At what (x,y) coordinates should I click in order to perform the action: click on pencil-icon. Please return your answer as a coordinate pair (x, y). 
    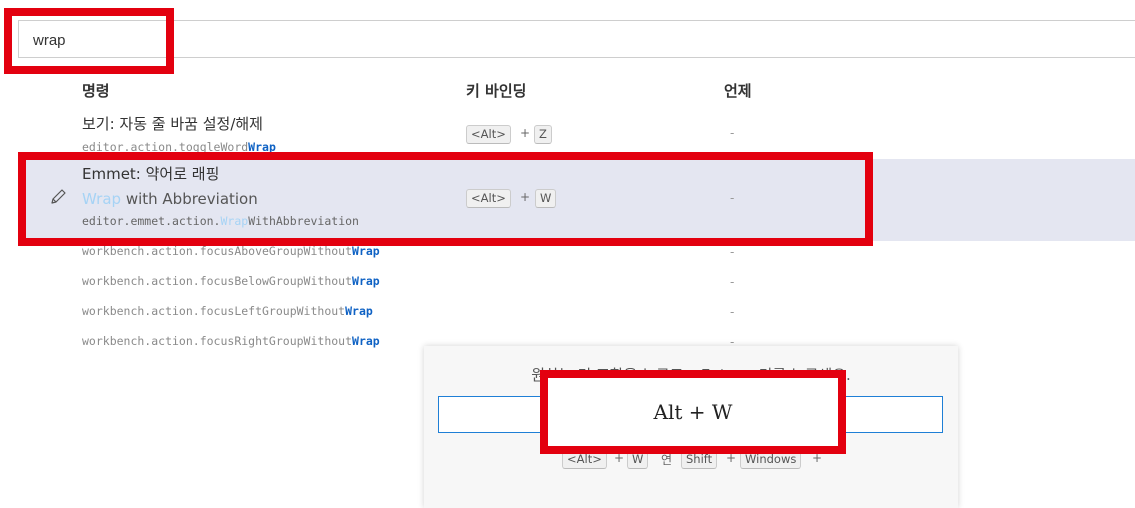
    Looking at the image, I should click on (58, 197).